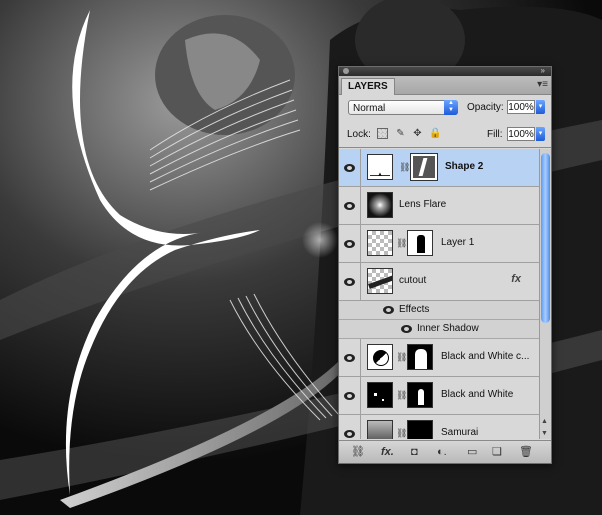 The image size is (602, 515). Describe the element at coordinates (400, 133) in the screenshot. I see `lock-image-icon: ✎` at that location.